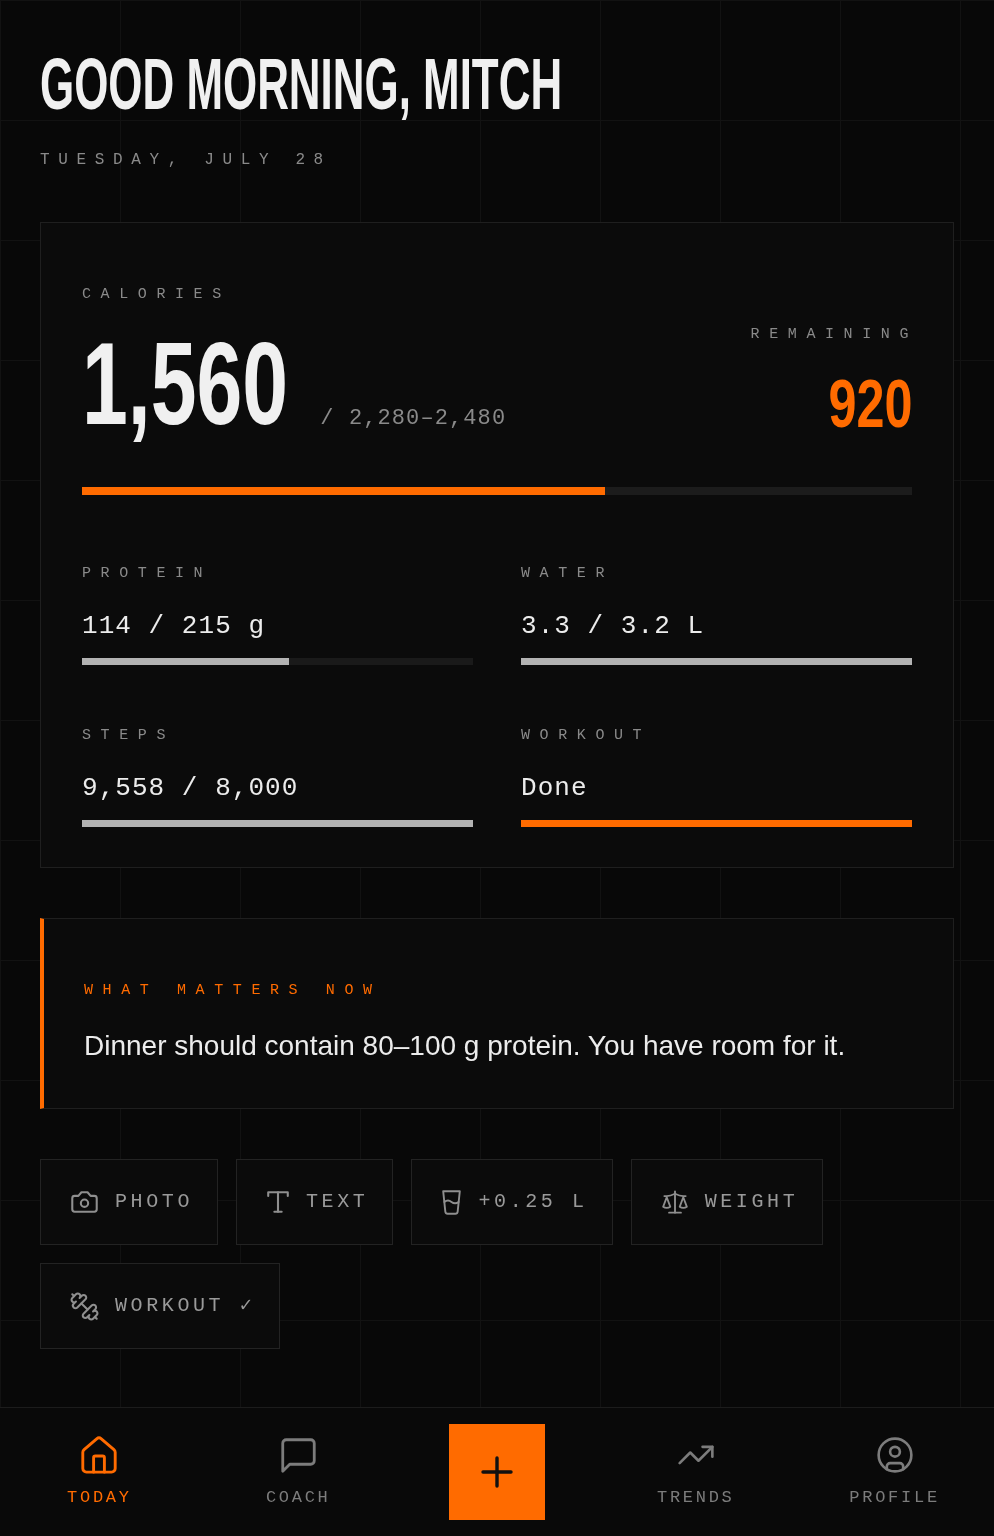  I want to click on scale-icon, so click(674, 1202).